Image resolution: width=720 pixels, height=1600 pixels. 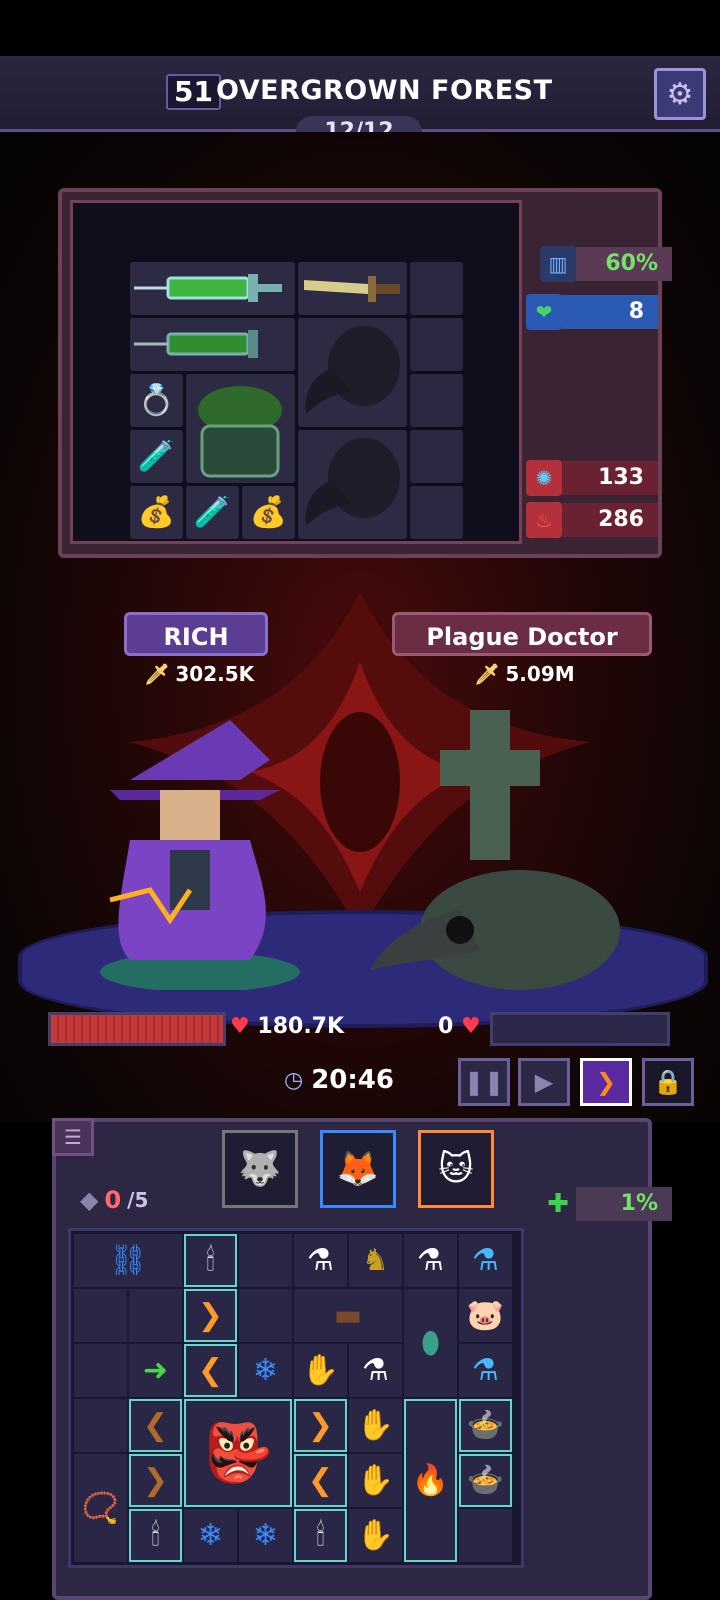 I want to click on dagger-item, so click(x=352, y=288).